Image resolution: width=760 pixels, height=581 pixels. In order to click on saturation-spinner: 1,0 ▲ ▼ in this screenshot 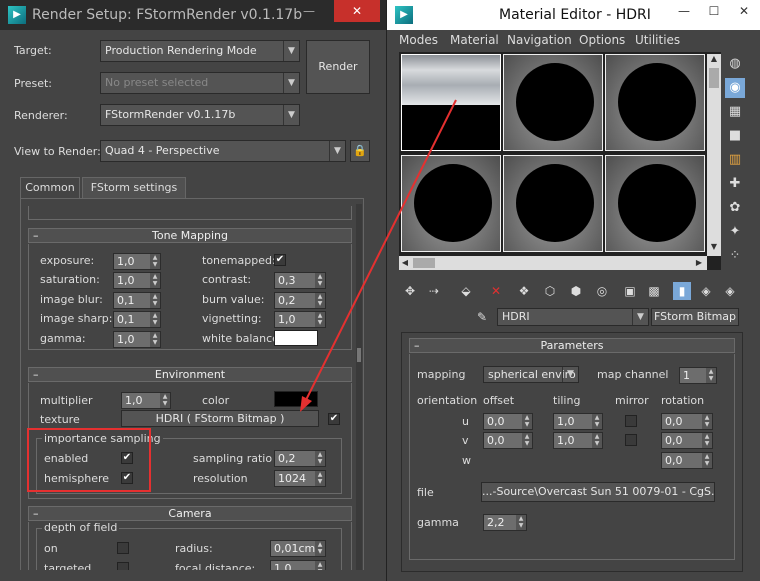, I will do `click(137, 280)`.